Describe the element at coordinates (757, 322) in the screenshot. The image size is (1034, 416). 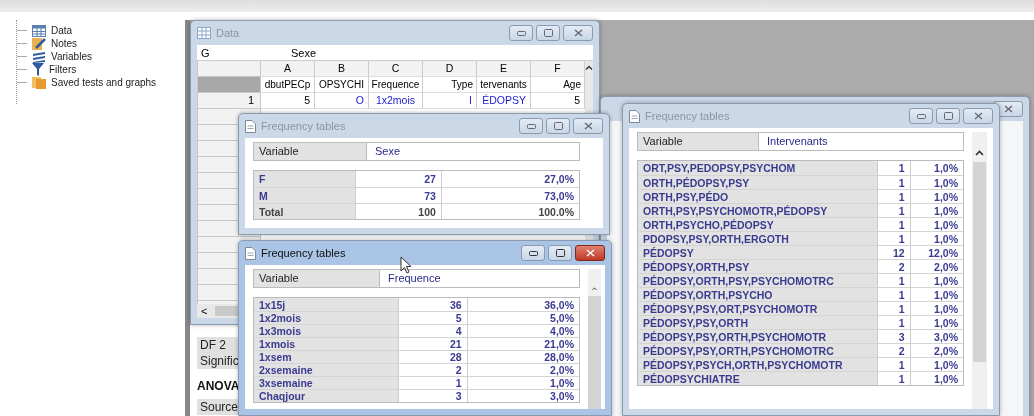
I see `category-label: PÉDOPSY,PSY,ORTH` at that location.